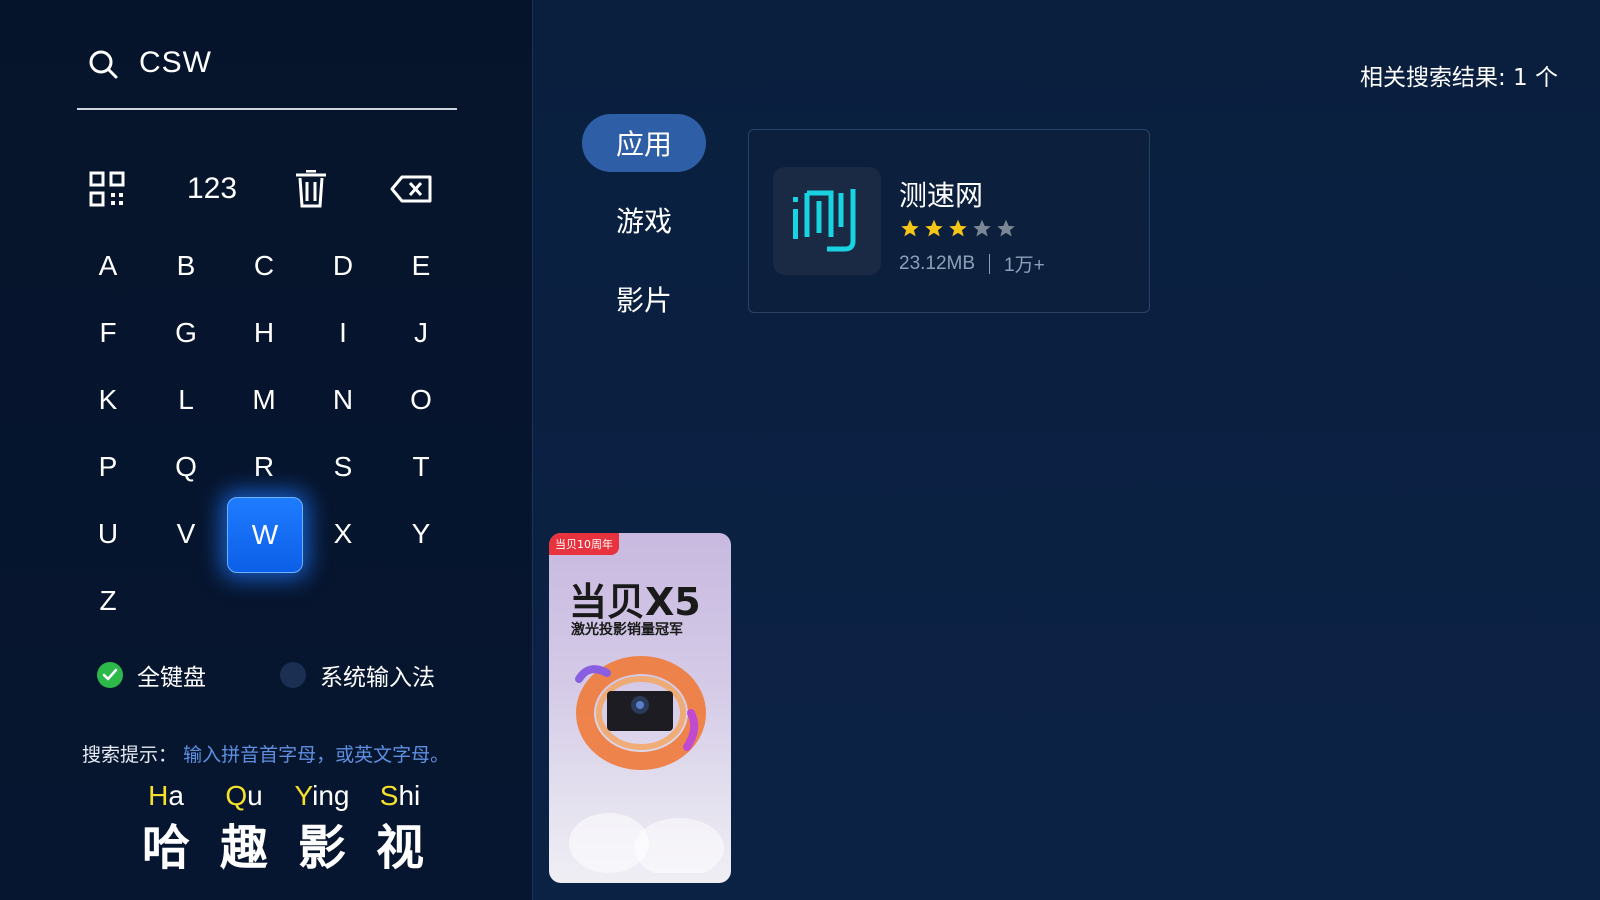 The height and width of the screenshot is (900, 1600). What do you see at coordinates (635, 602) in the screenshot?
I see `promo-title: 当贝X5` at bounding box center [635, 602].